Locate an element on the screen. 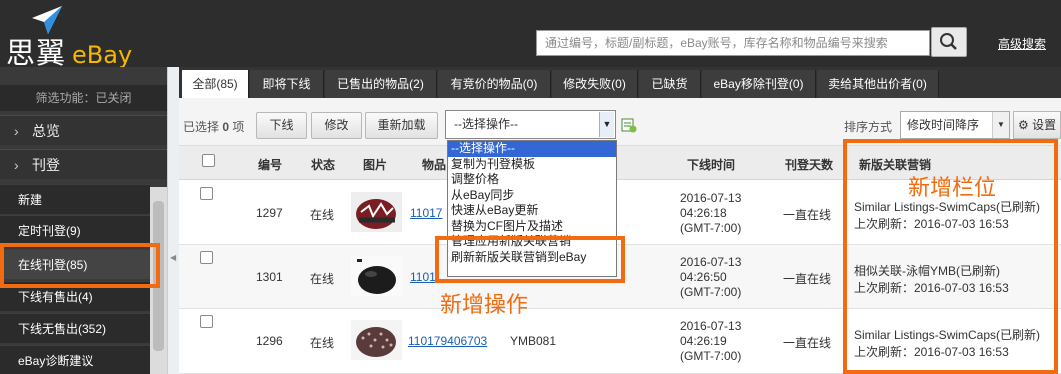 The image size is (1061, 374). settings-label: 设置 is located at coordinates (1044, 125).